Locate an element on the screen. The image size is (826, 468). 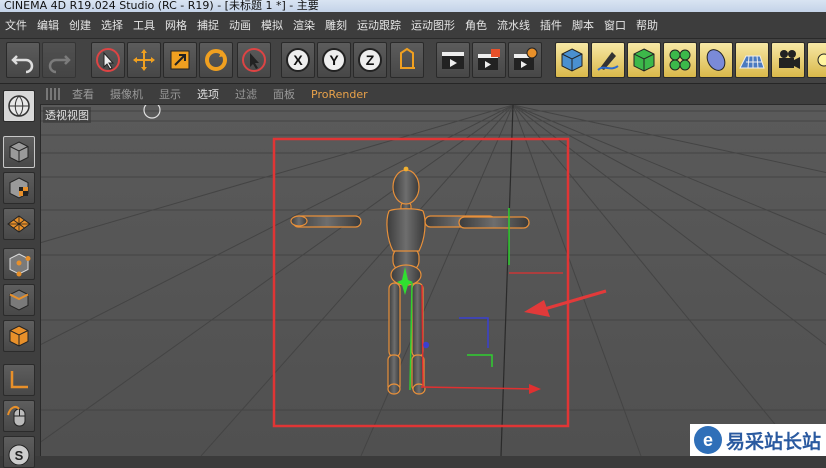
snap-button: S is located at coordinates (19, 452).